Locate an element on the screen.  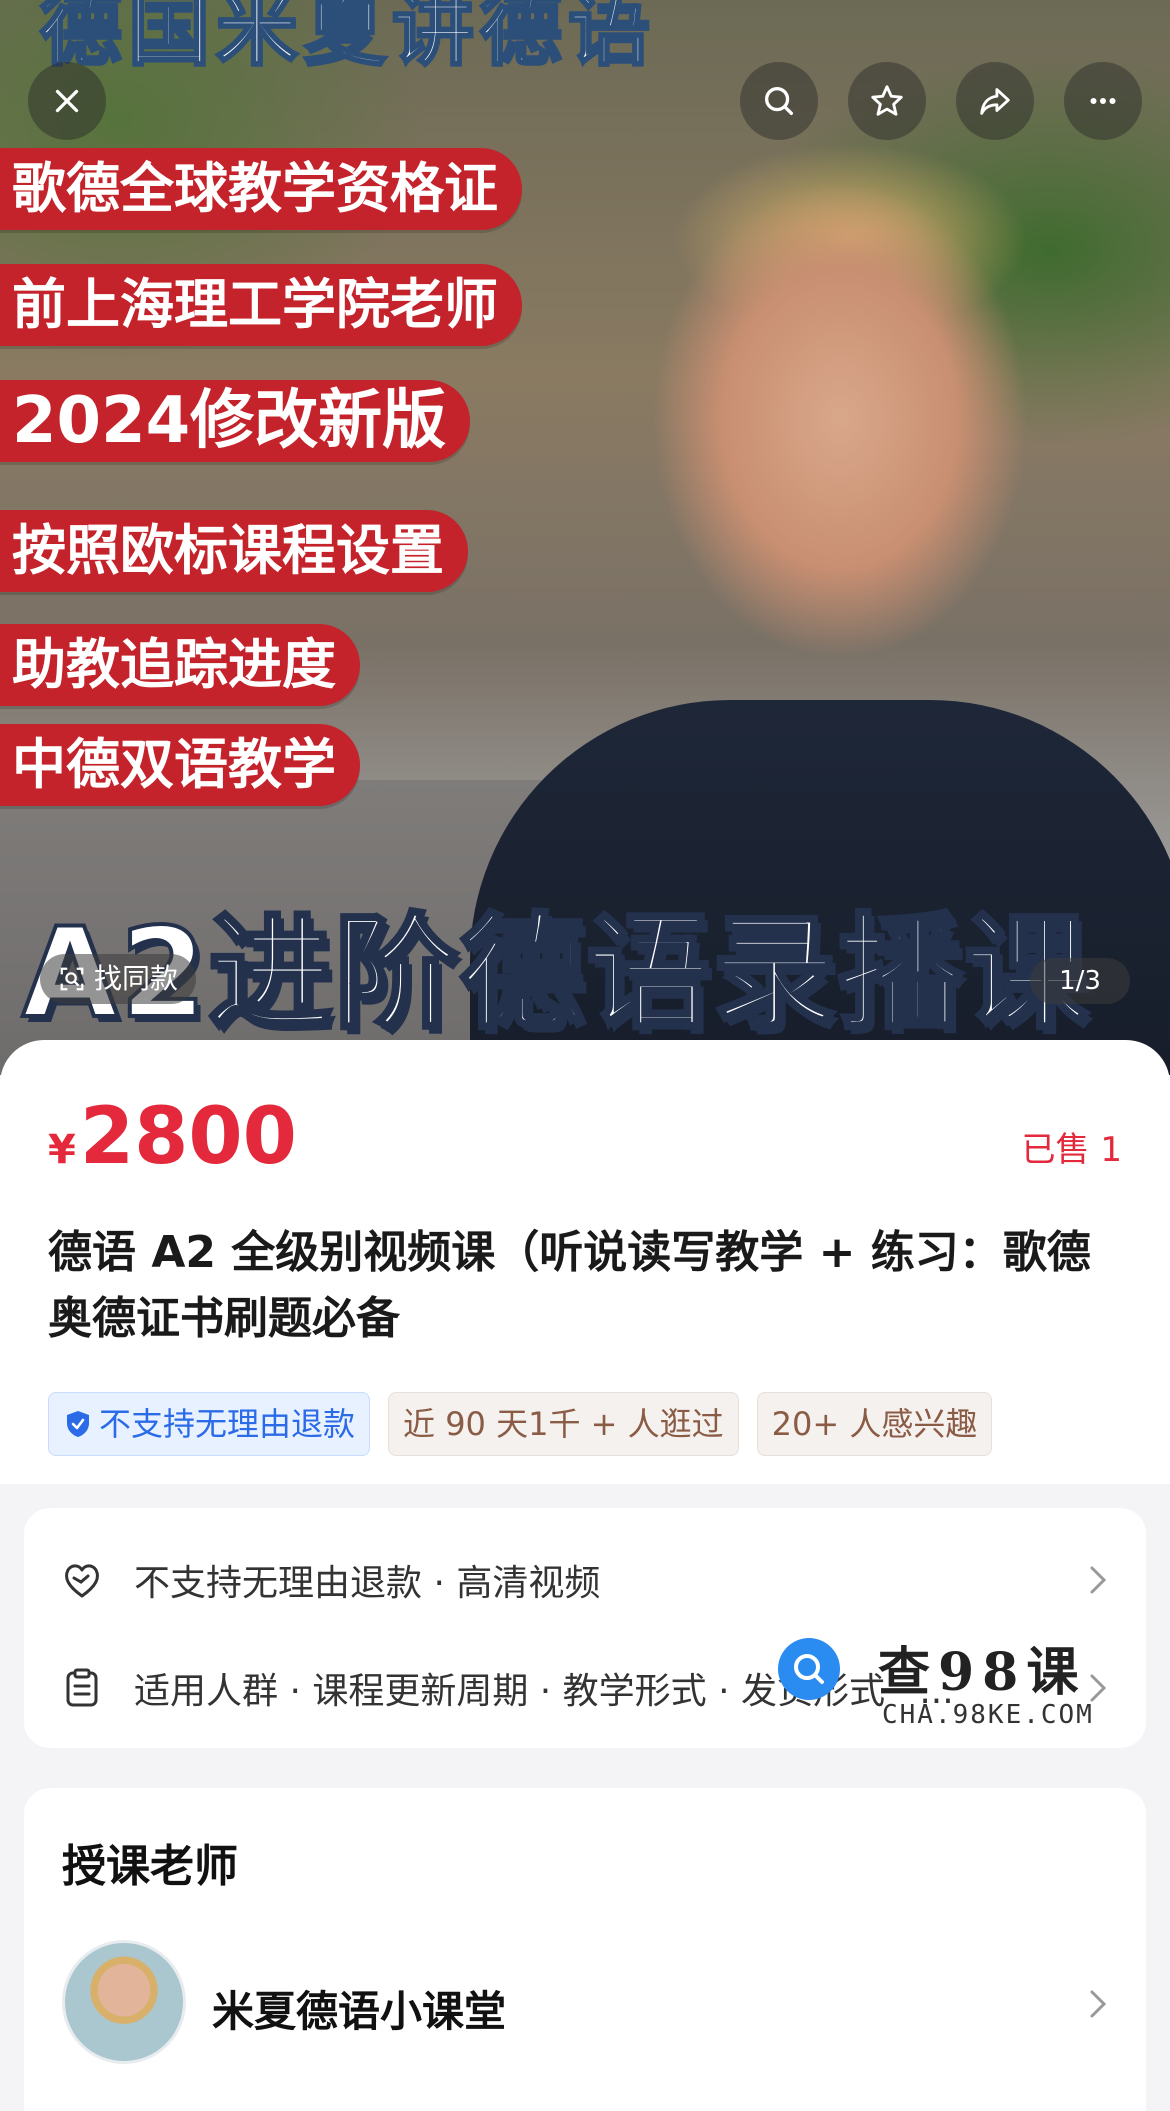
teacher-card: 授课老师 米夏德语小课堂 is located at coordinates (585, 1949).